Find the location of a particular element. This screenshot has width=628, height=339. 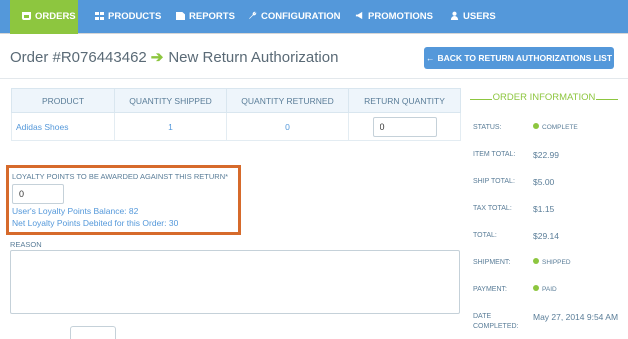

total-label: TOTAL: is located at coordinates (485, 235).